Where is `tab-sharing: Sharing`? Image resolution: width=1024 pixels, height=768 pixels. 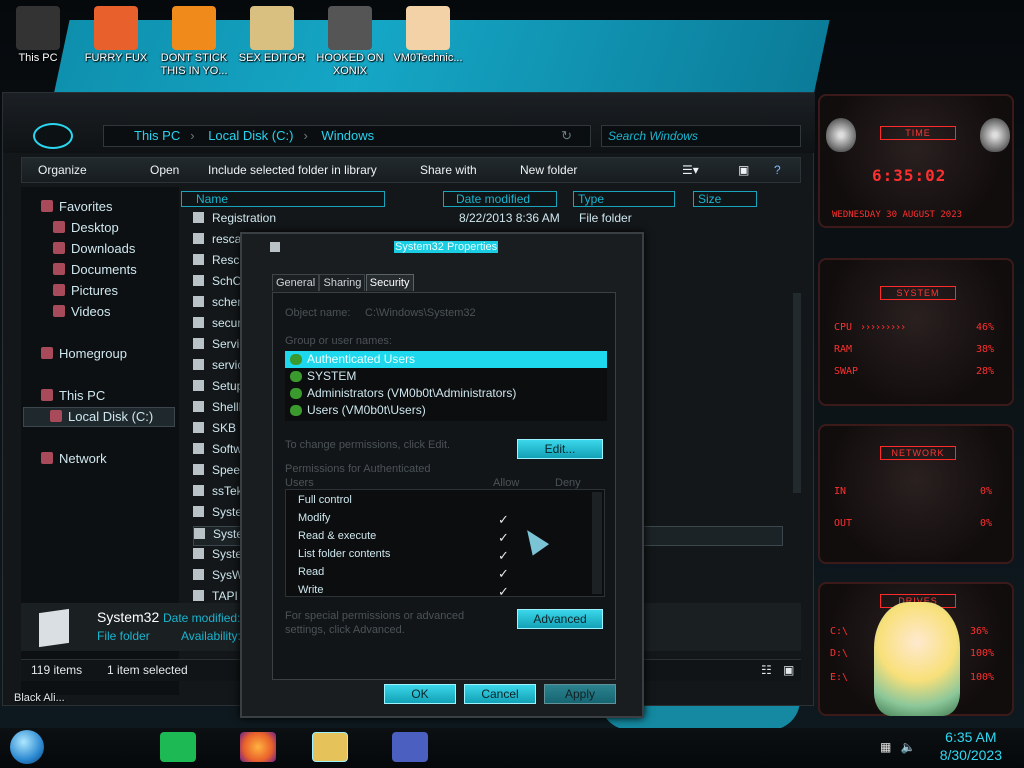 tab-sharing: Sharing is located at coordinates (342, 282).